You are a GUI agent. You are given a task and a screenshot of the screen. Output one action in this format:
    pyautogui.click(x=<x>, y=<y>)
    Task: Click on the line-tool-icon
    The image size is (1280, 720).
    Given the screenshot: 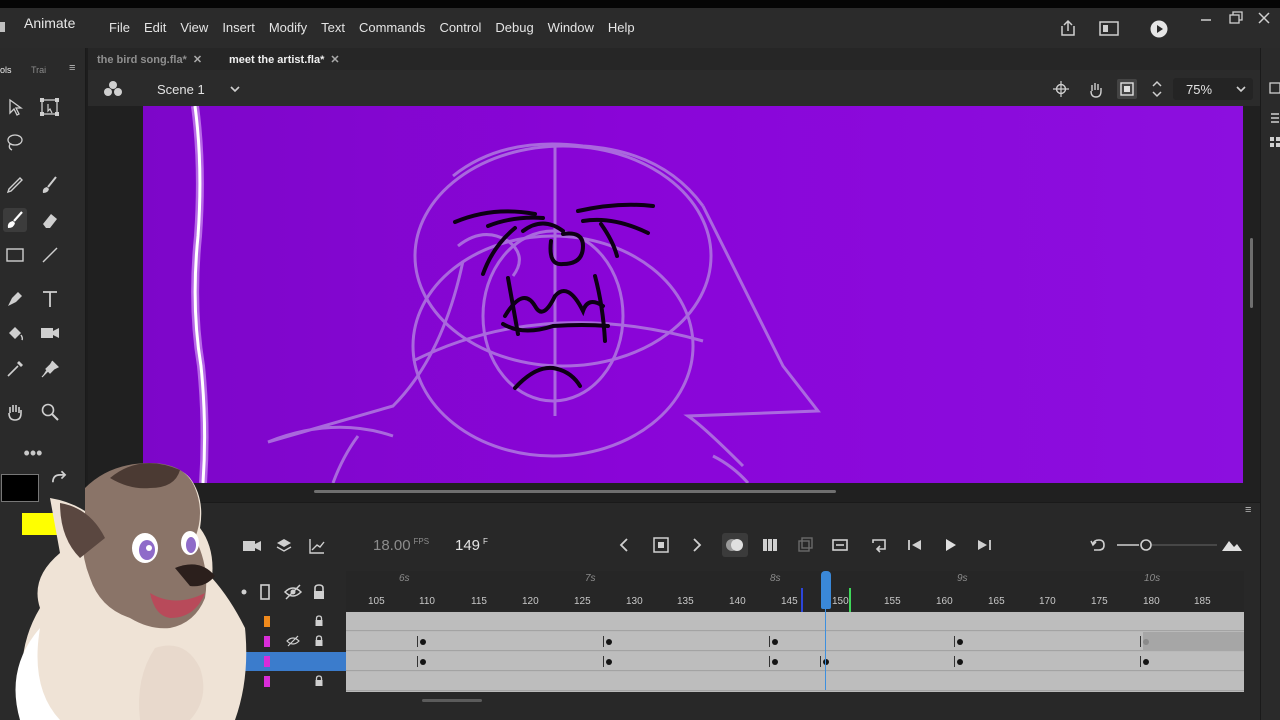 What is the action you would take?
    pyautogui.click(x=50, y=255)
    